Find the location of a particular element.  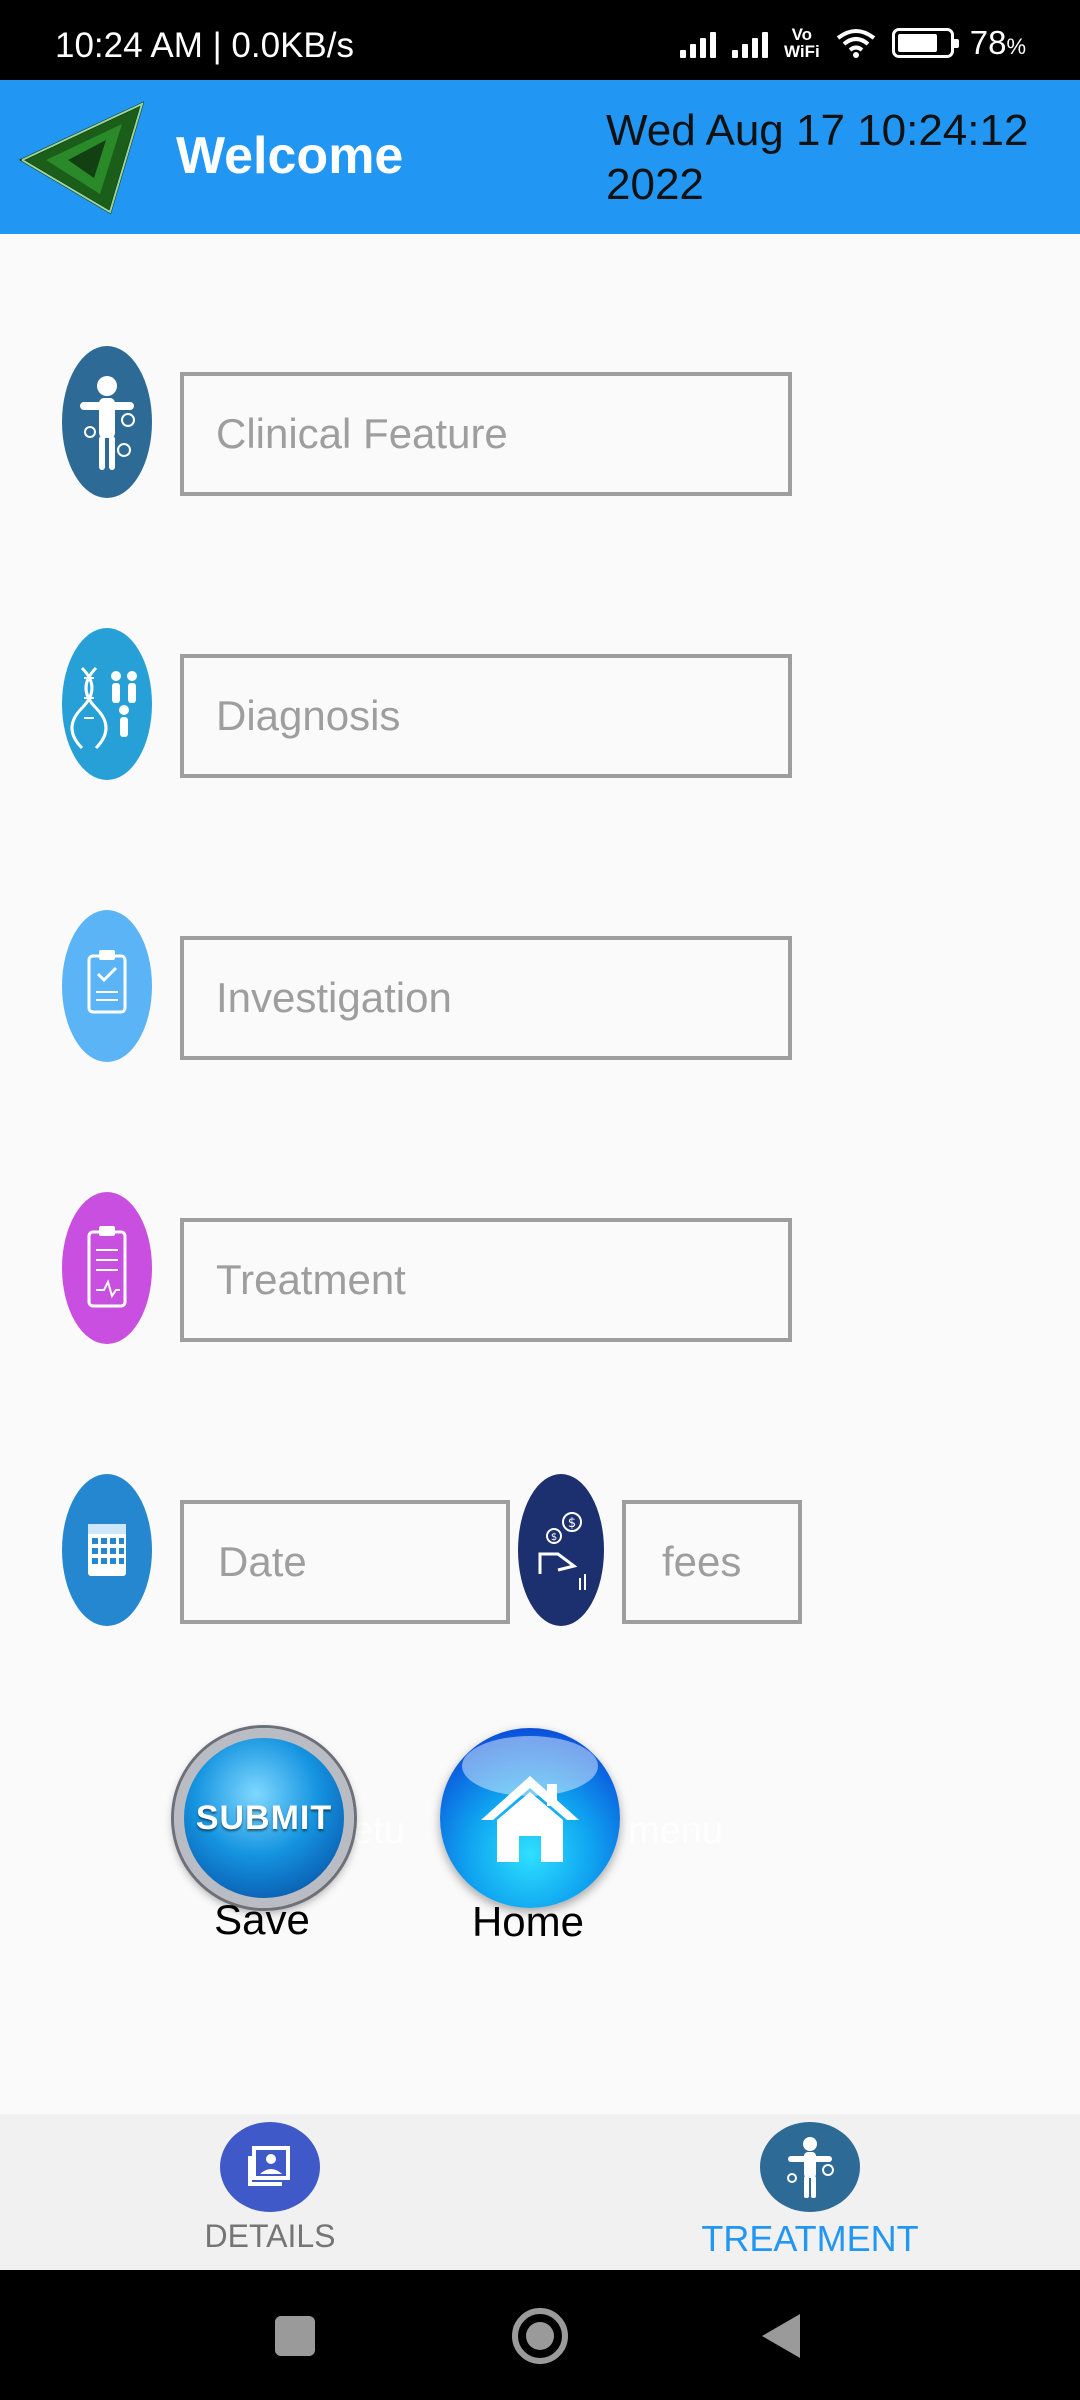

home-icon is located at coordinates (530, 1819).